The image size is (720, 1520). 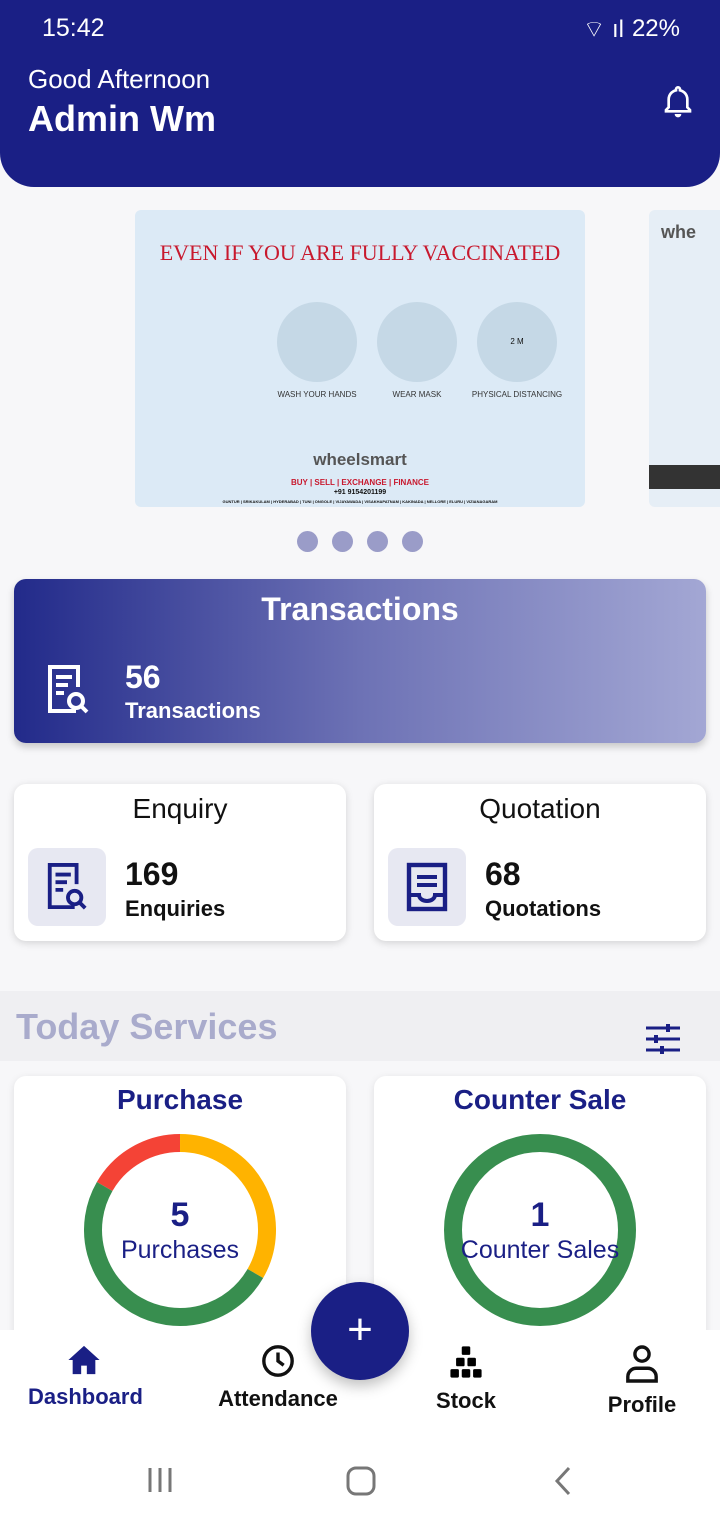 I want to click on transactions-title: Transactions, so click(x=360, y=609).